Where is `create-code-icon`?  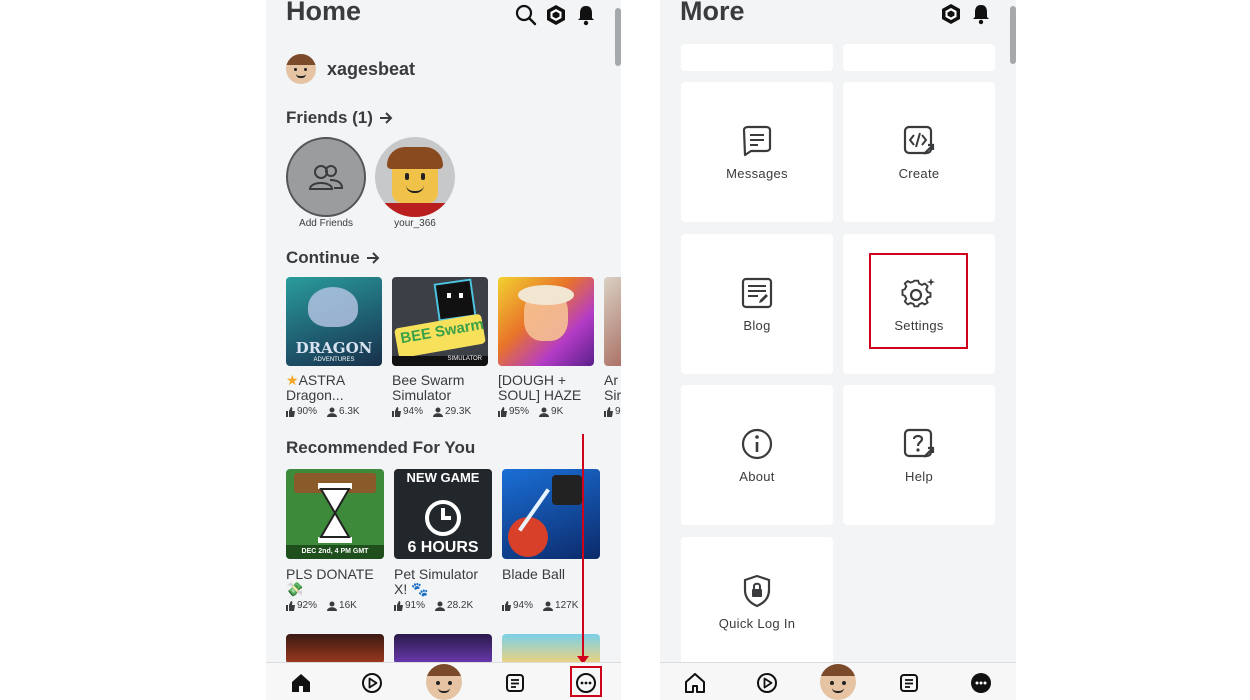 create-code-icon is located at coordinates (919, 140).